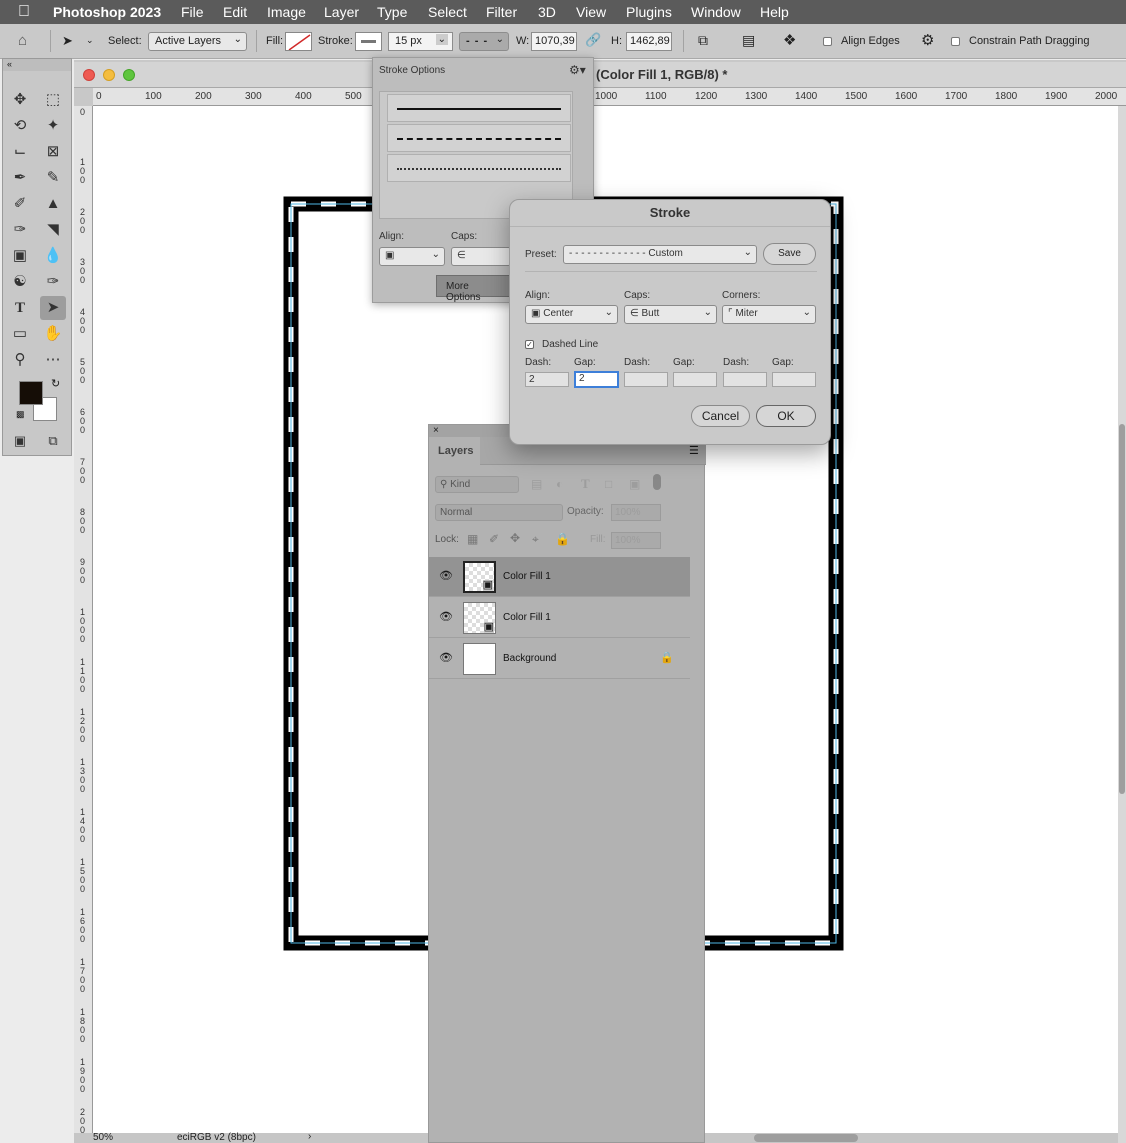 The width and height of the screenshot is (1126, 1143). Describe the element at coordinates (392, 12) in the screenshot. I see `menu-type: Type` at that location.